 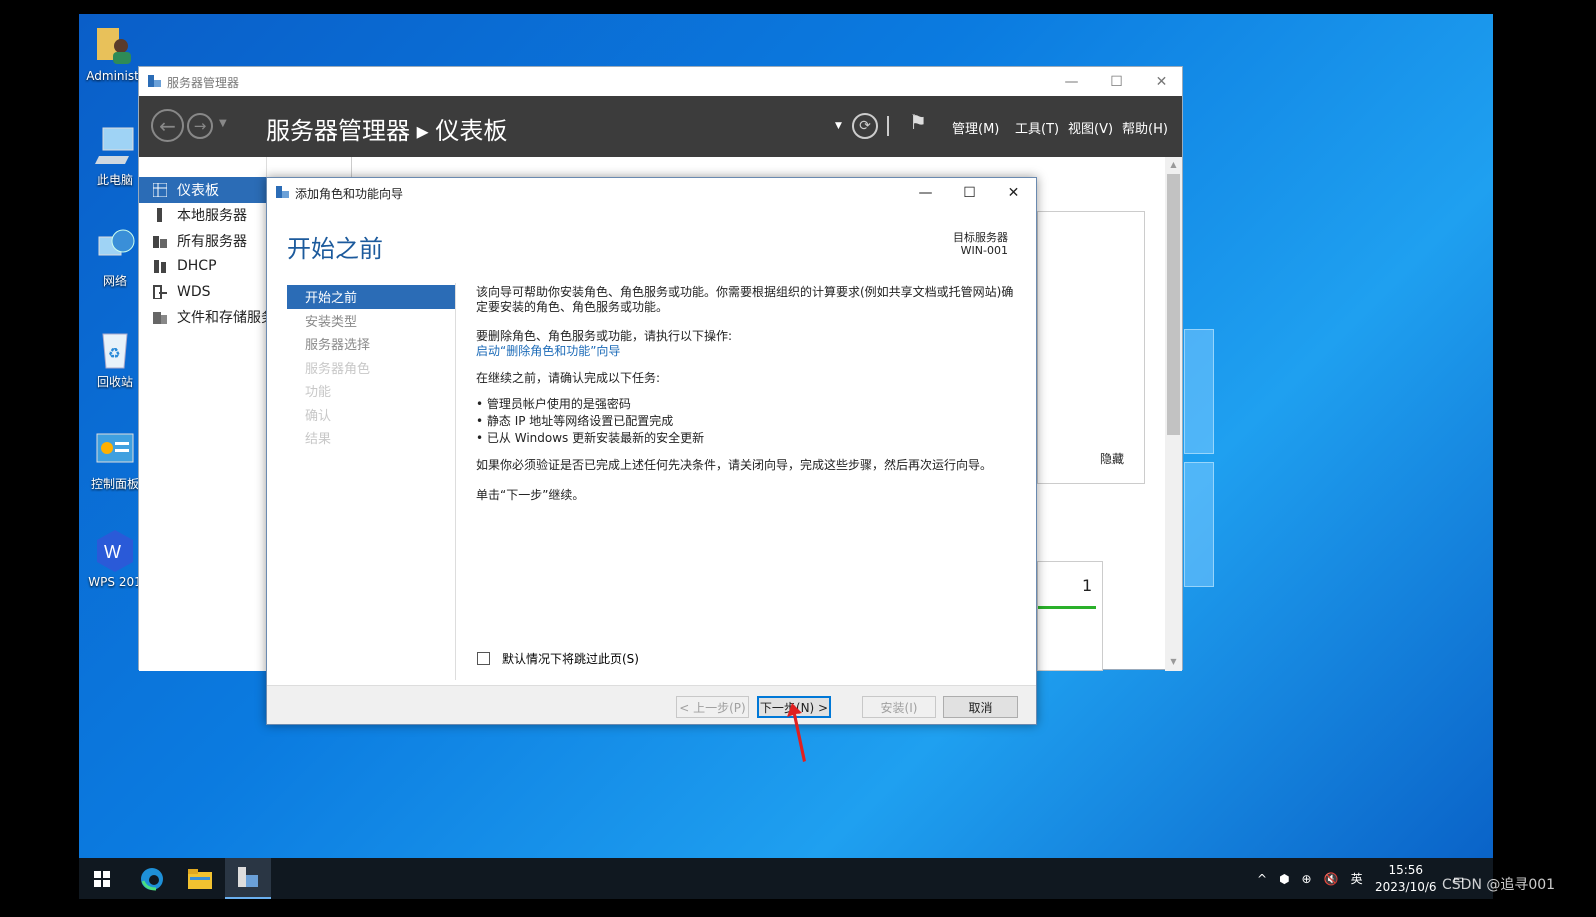 What do you see at coordinates (980, 707) in the screenshot?
I see `cancel-button: 取消` at bounding box center [980, 707].